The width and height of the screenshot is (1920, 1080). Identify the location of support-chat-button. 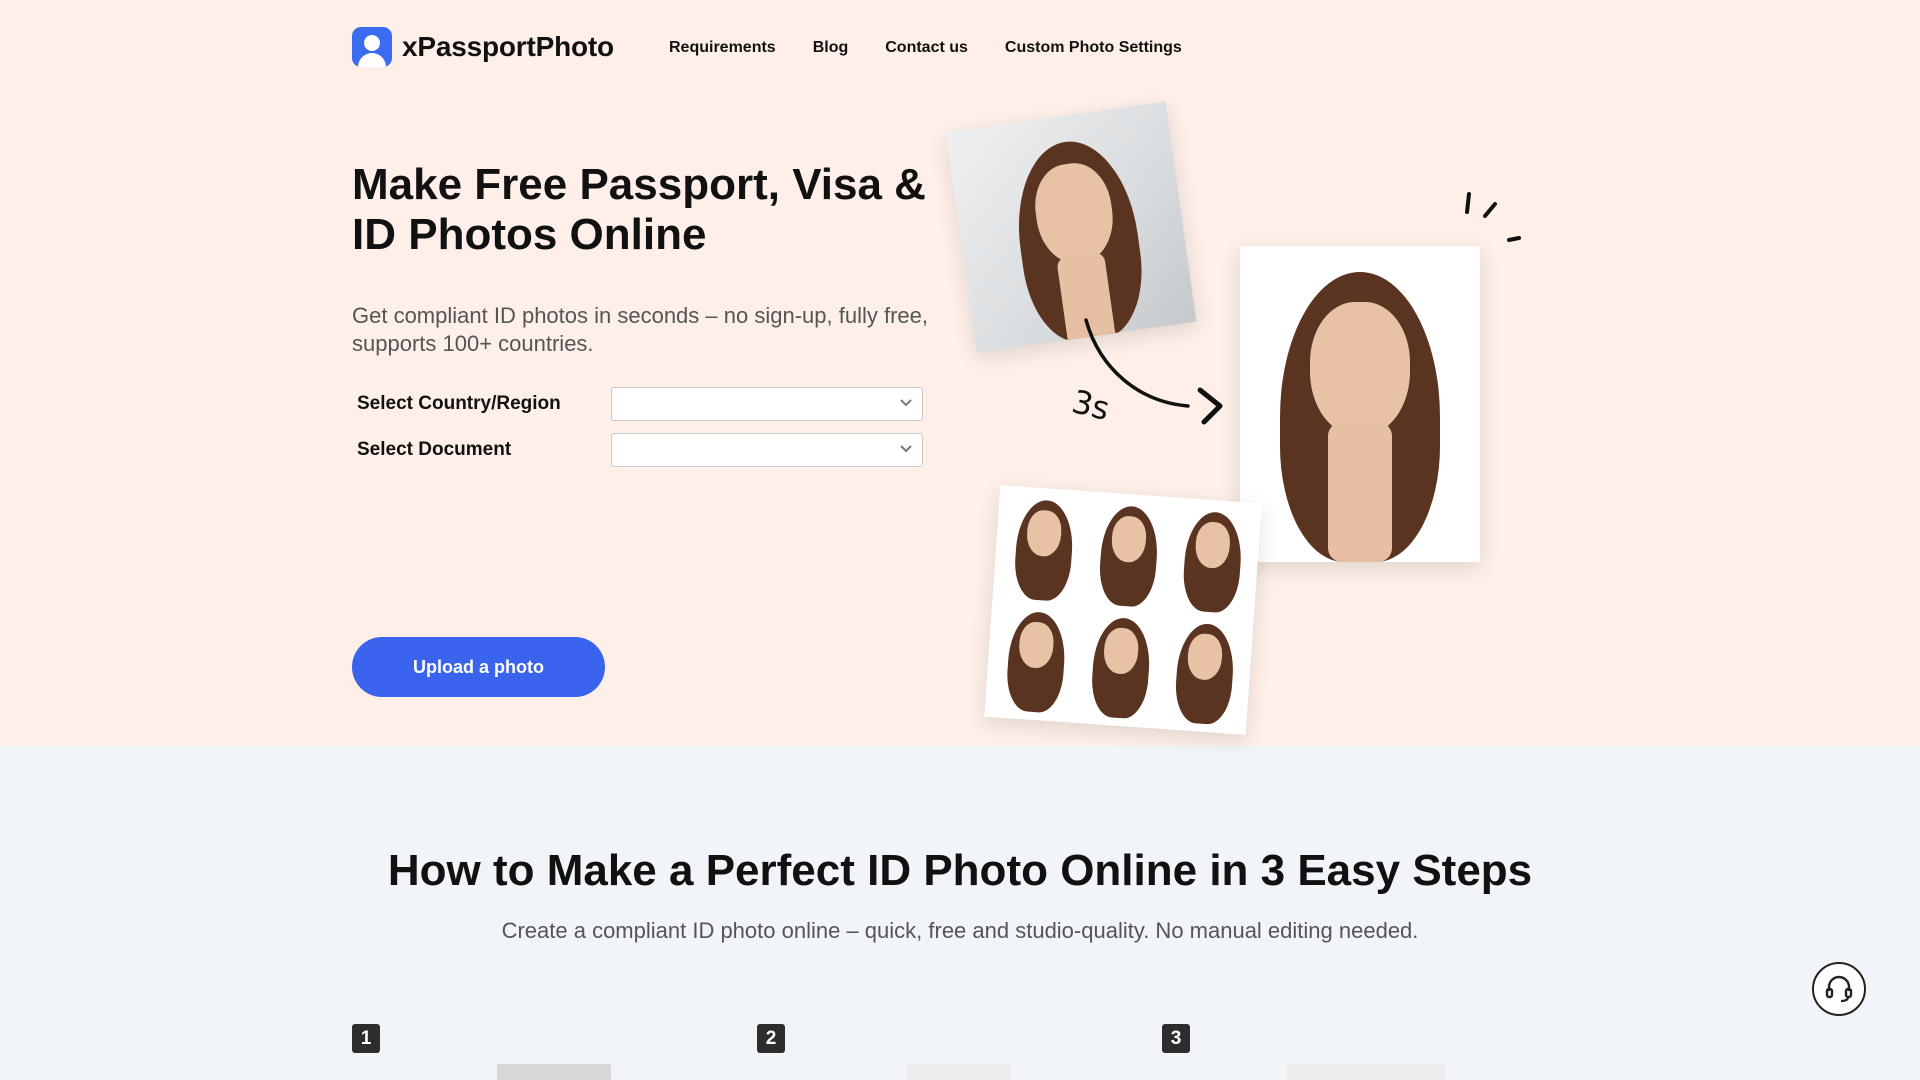
(1839, 989).